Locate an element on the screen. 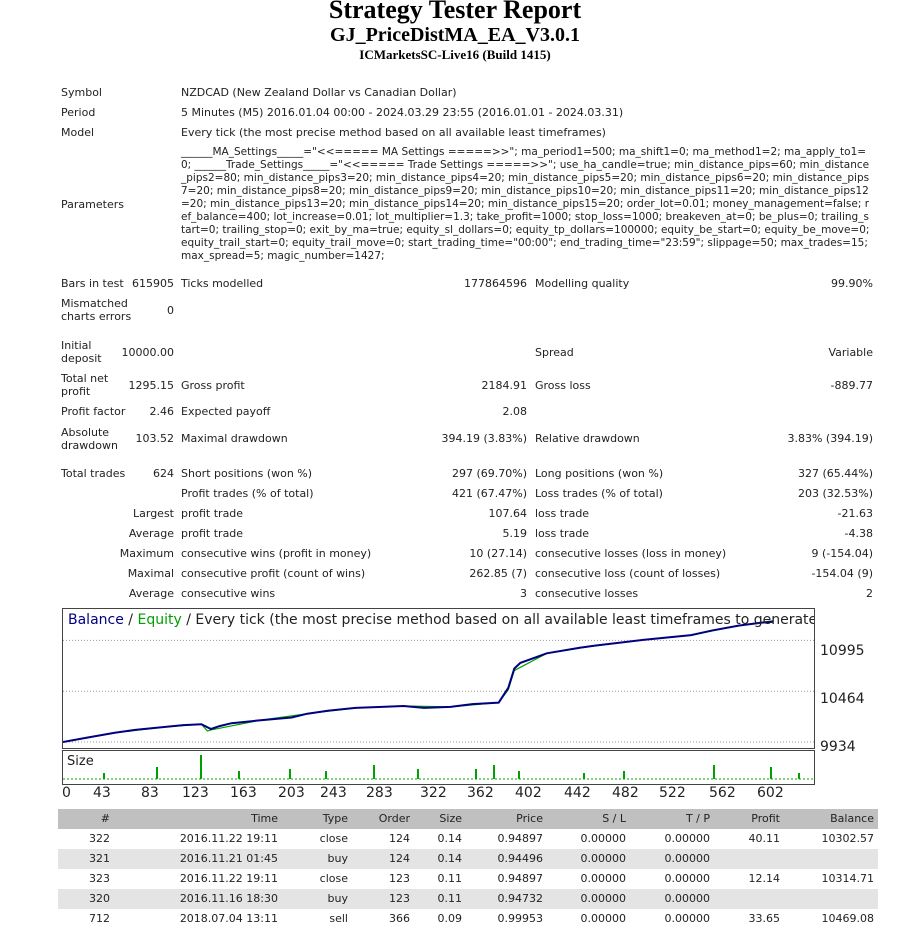  cell-time: 2016.11.22 19:11 is located at coordinates (228, 878).